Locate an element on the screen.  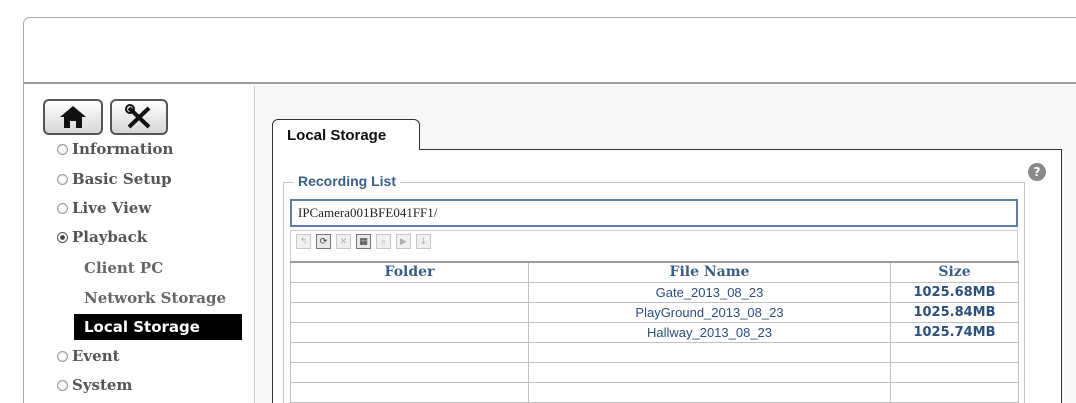
nav-item-event: Event is located at coordinates (88, 356).